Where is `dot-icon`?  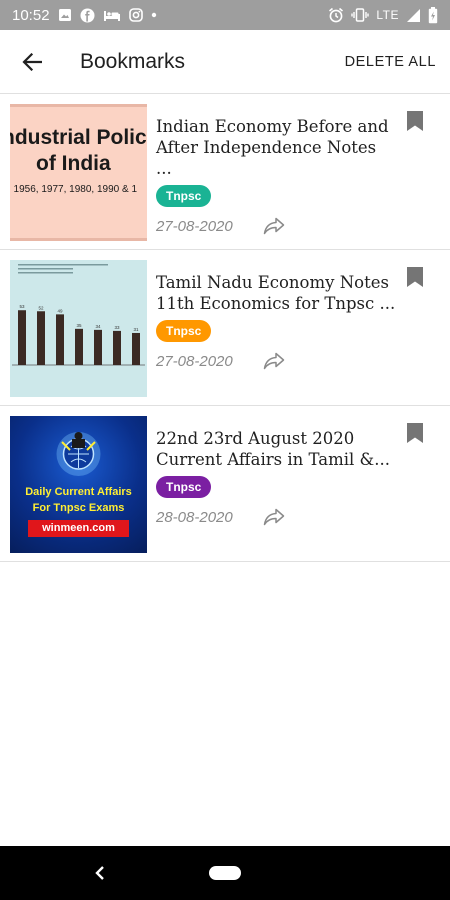 dot-icon is located at coordinates (154, 15).